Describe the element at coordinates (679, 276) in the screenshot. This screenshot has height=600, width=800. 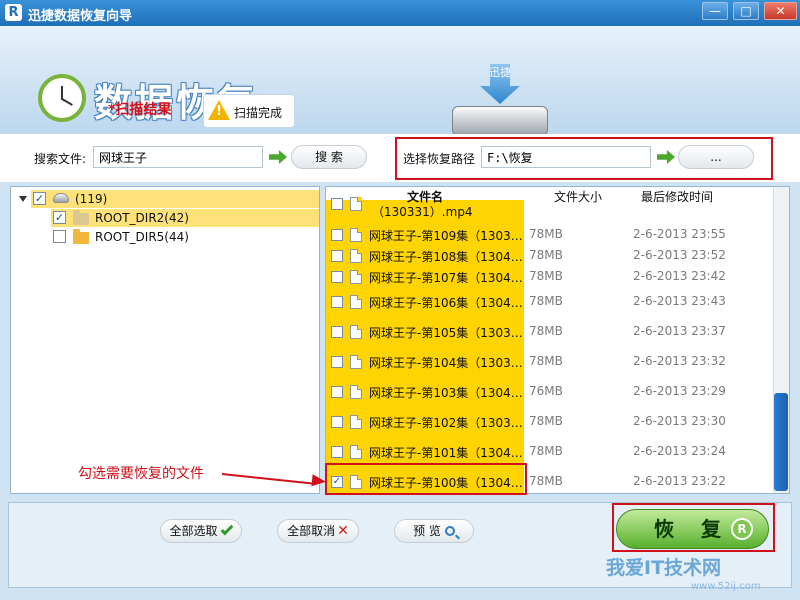
I see `file-row-date: 2-6-2013 23:42` at that location.